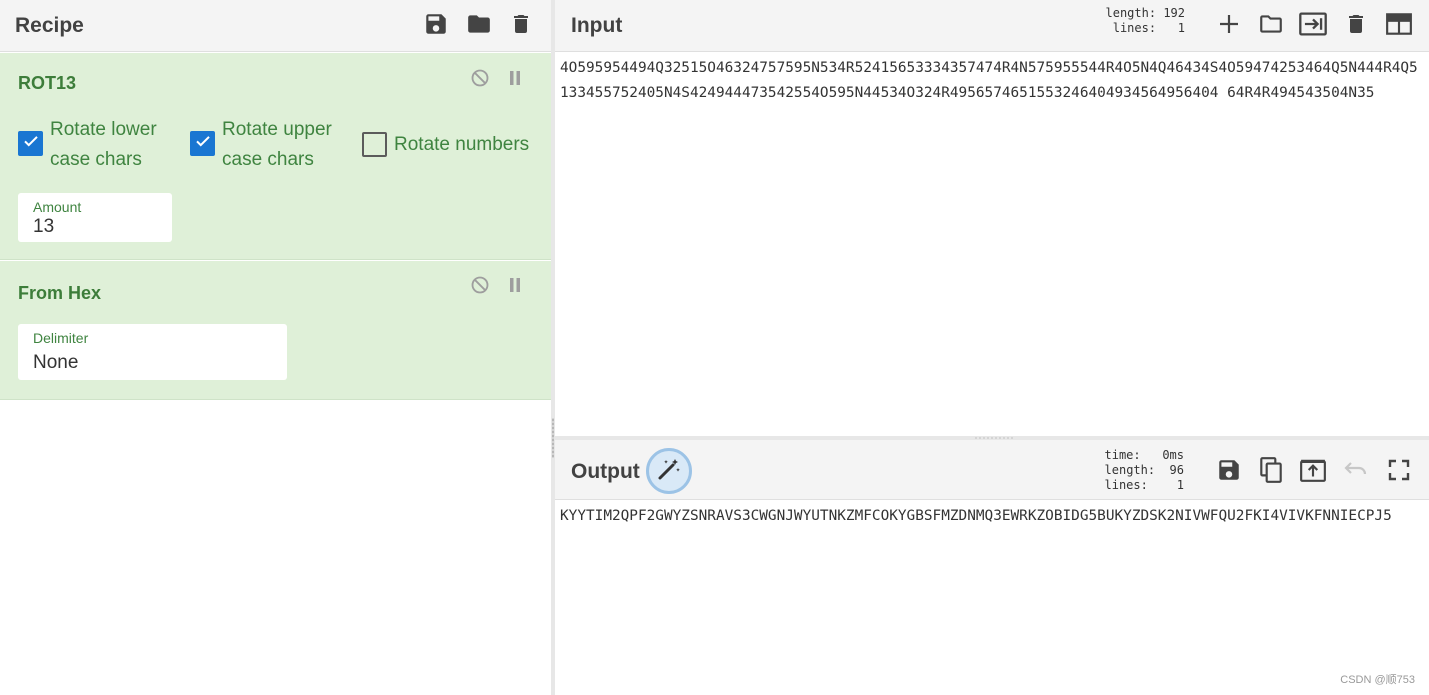  What do you see at coordinates (1377, 680) in the screenshot?
I see `watermark: CSDN @顺753` at bounding box center [1377, 680].